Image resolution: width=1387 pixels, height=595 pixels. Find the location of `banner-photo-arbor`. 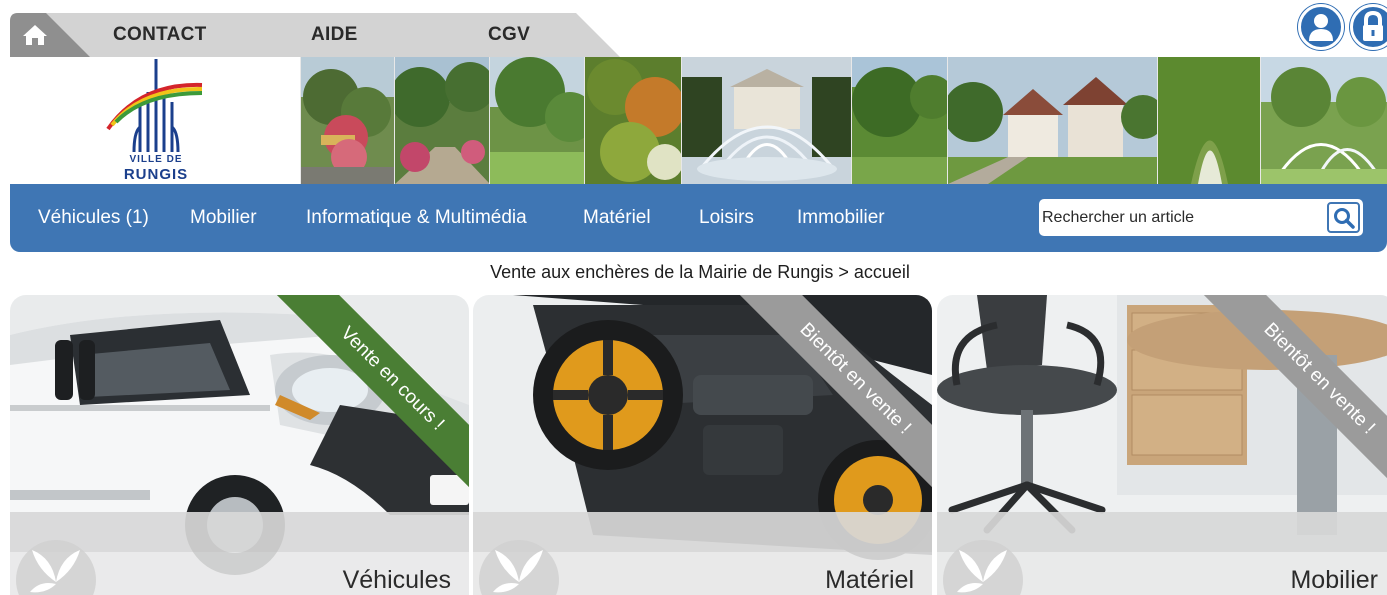

banner-photo-arbor is located at coordinates (1208, 120).